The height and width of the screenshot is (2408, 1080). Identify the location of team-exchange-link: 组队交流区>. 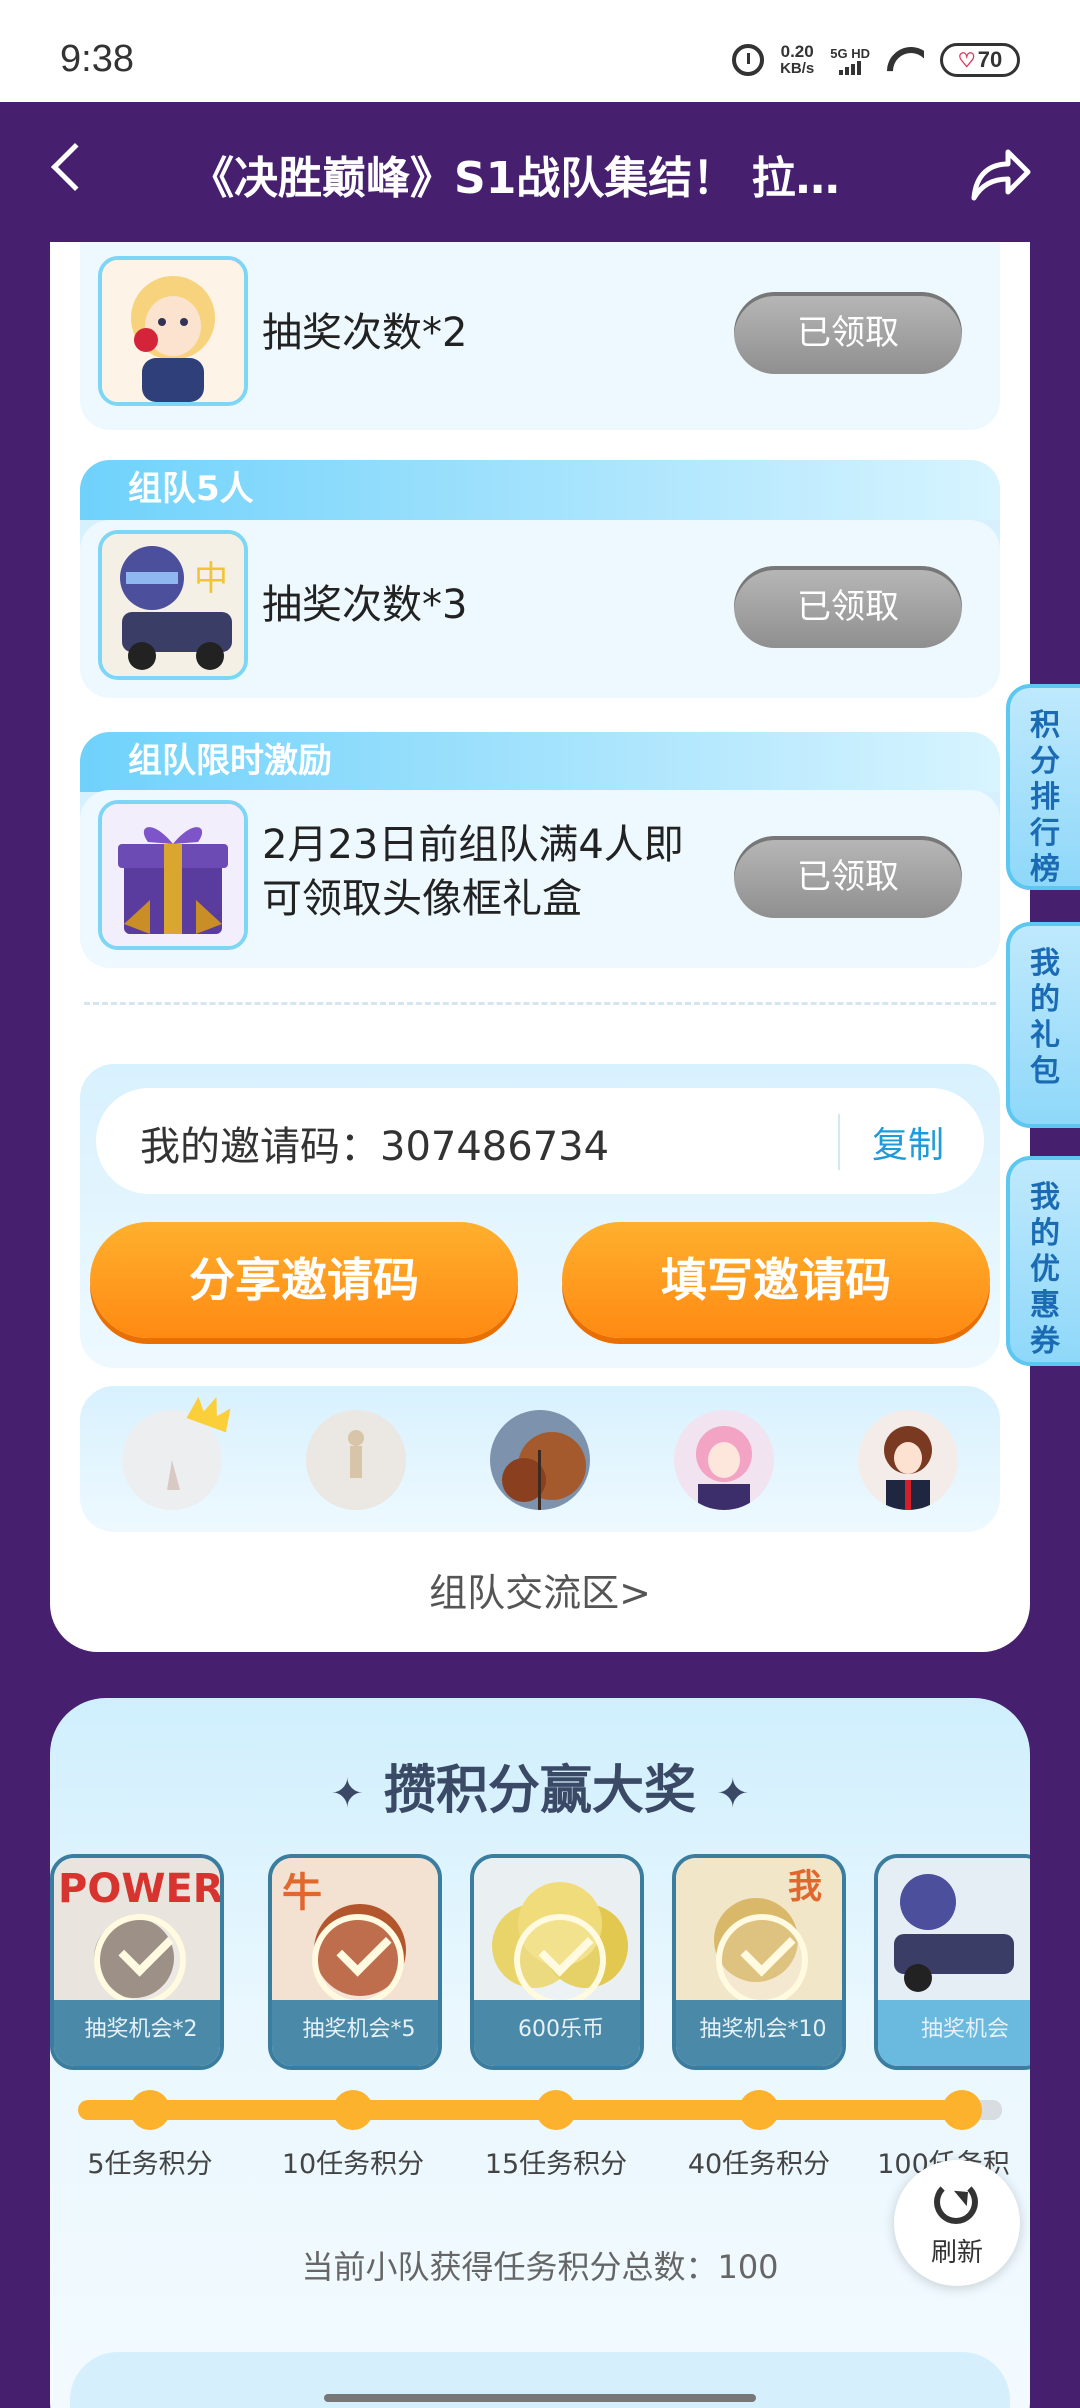
(540, 1589).